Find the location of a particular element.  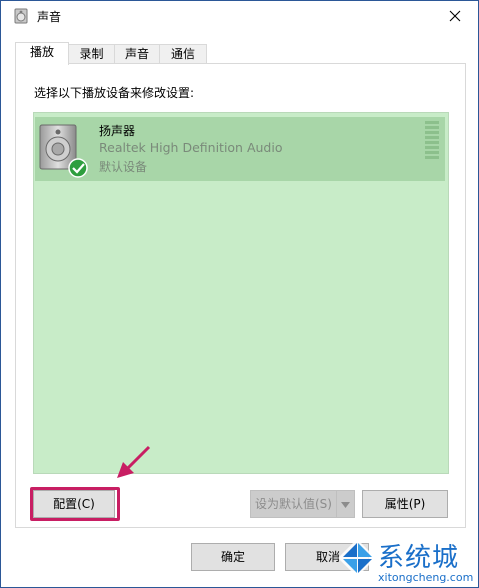

windows-logo-icon is located at coordinates (357, 558).